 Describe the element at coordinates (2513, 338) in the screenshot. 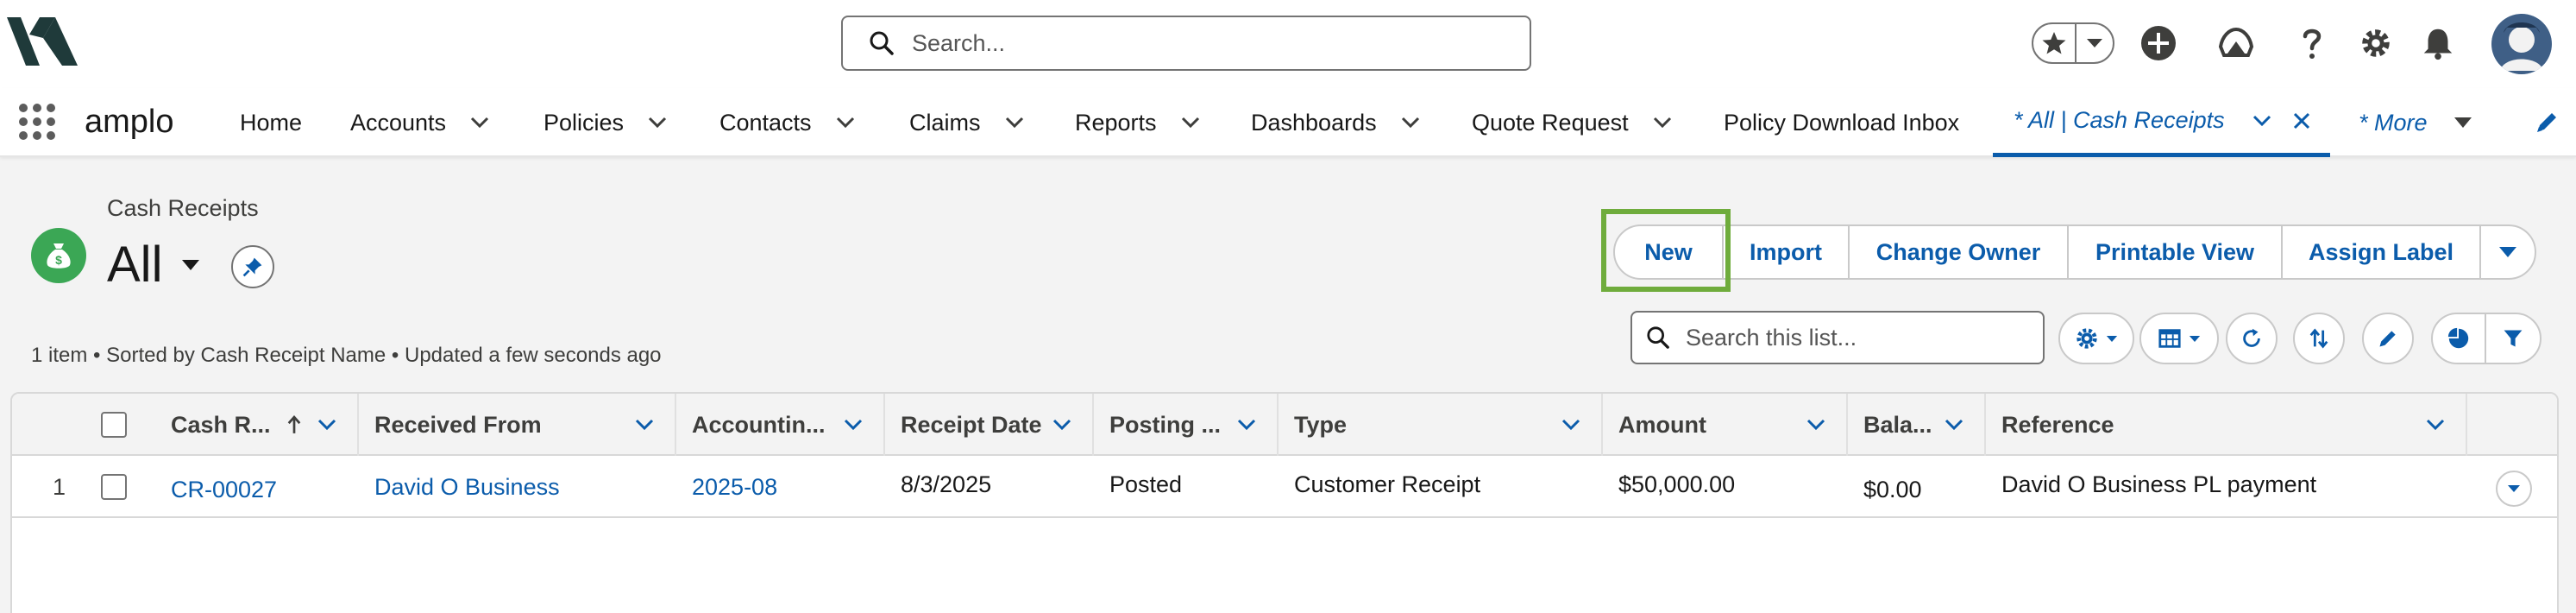

I see `filter-button` at that location.